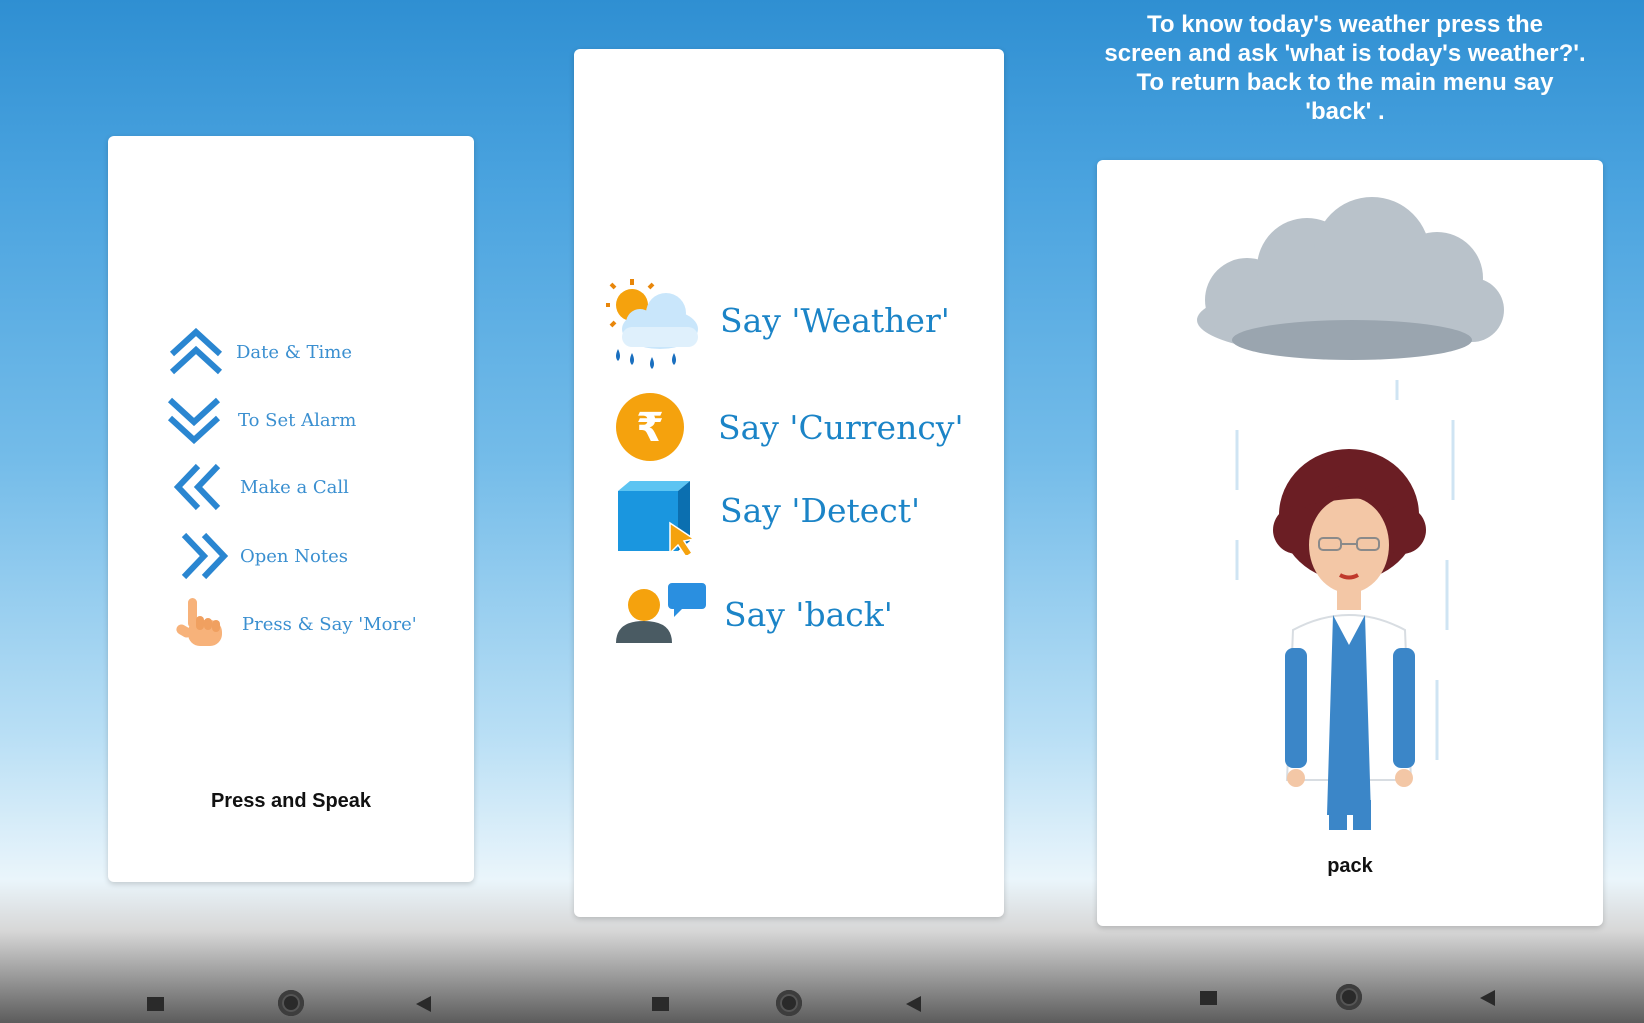  I want to click on double-chevron-up-icon, so click(196, 351).